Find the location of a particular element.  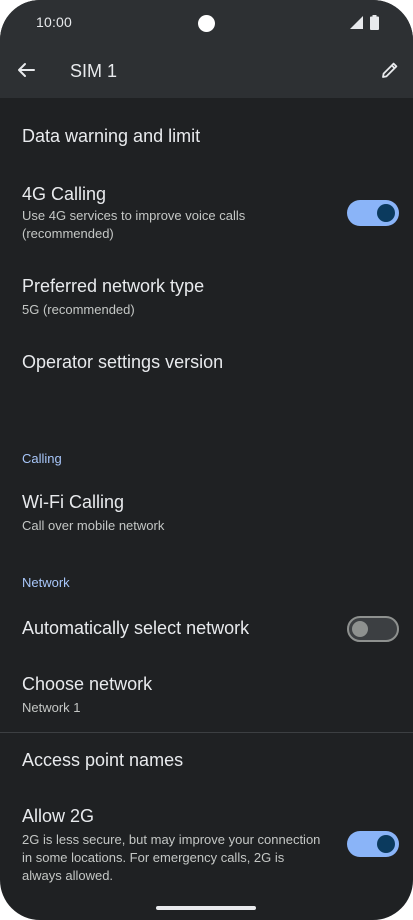

item-title: Access point names is located at coordinates (103, 760).